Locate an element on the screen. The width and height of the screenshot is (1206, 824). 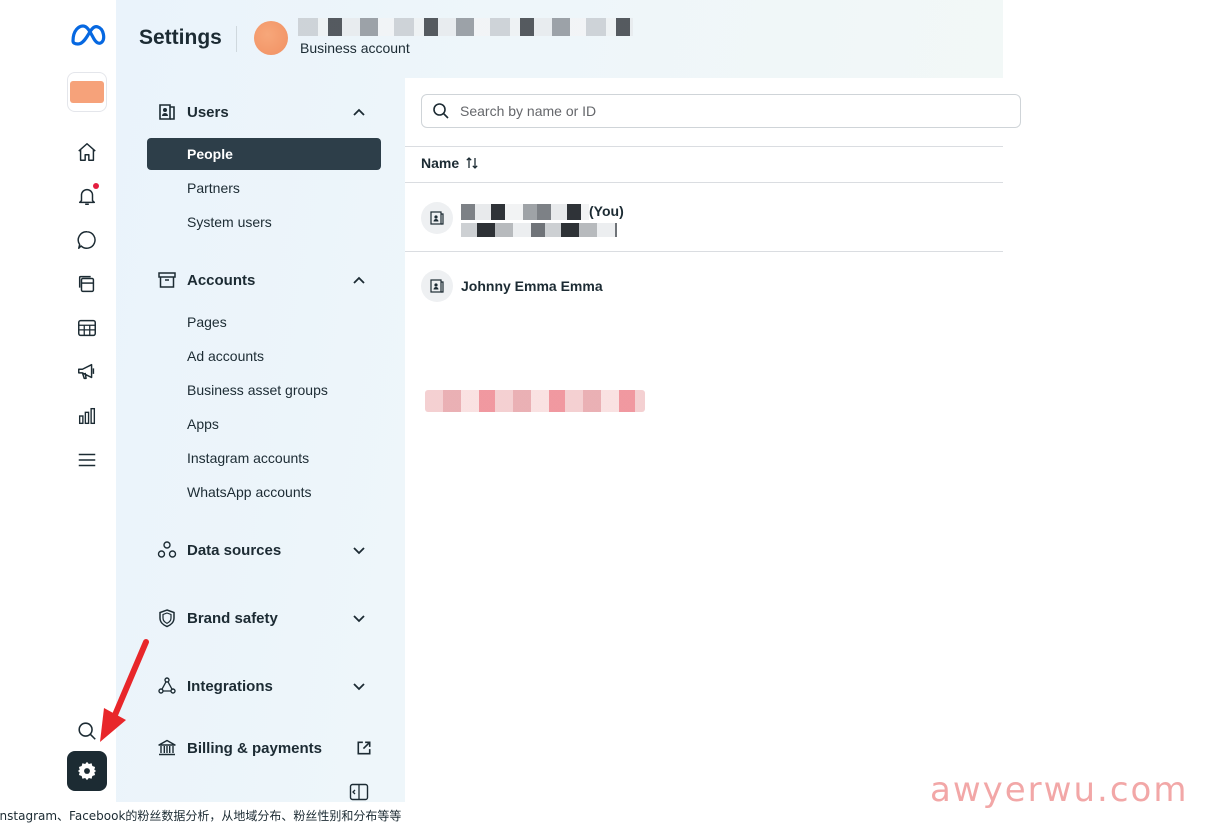
gear-icon is located at coordinates (87, 771).